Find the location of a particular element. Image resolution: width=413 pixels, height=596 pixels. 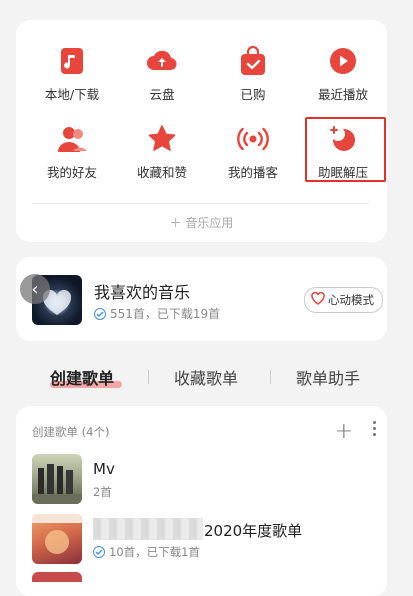

menu-item-label: 我的播客 is located at coordinates (252, 172).